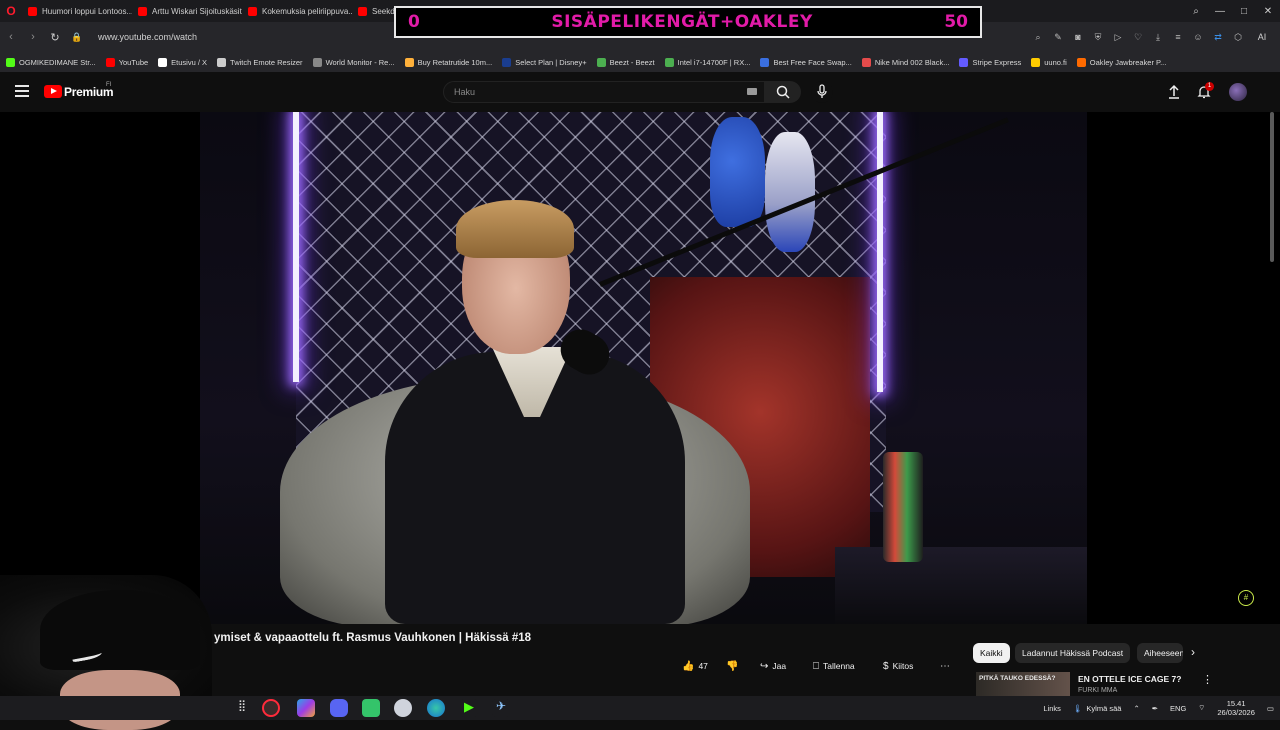 The height and width of the screenshot is (730, 1280). I want to click on thanks-label: Kiitos, so click(903, 666).